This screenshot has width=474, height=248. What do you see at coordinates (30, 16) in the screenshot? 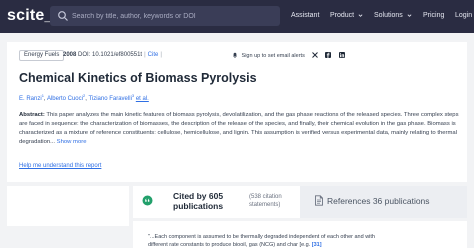
I see `scite-logo: scite_` at bounding box center [30, 16].